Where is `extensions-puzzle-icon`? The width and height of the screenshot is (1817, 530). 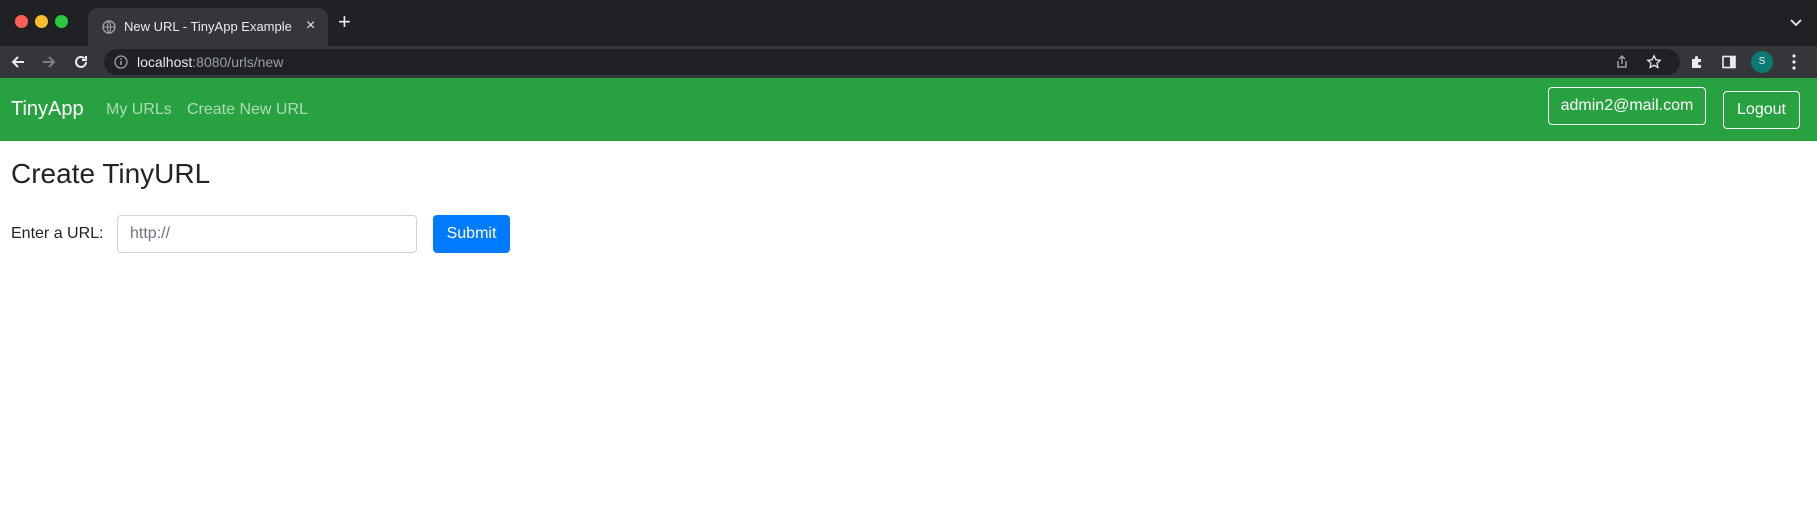
extensions-puzzle-icon is located at coordinates (1697, 62).